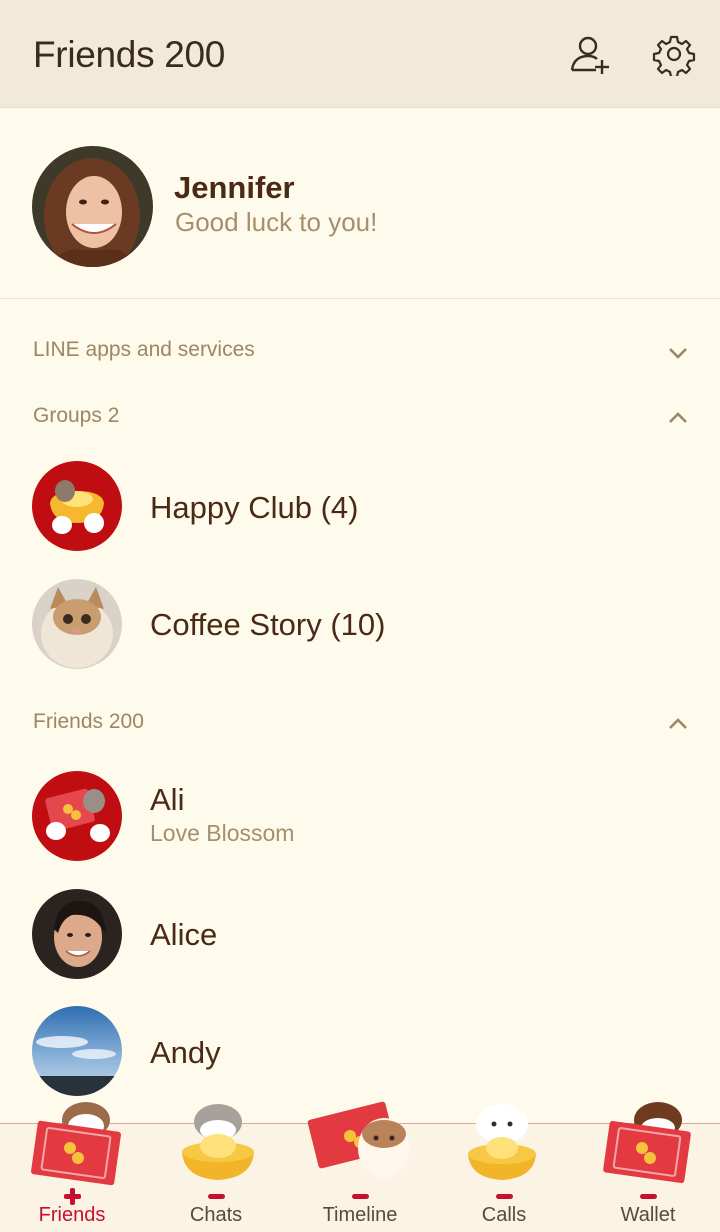 This screenshot has width=720, height=1232. What do you see at coordinates (254, 508) in the screenshot?
I see `group-name: Happy Club (4)` at bounding box center [254, 508].